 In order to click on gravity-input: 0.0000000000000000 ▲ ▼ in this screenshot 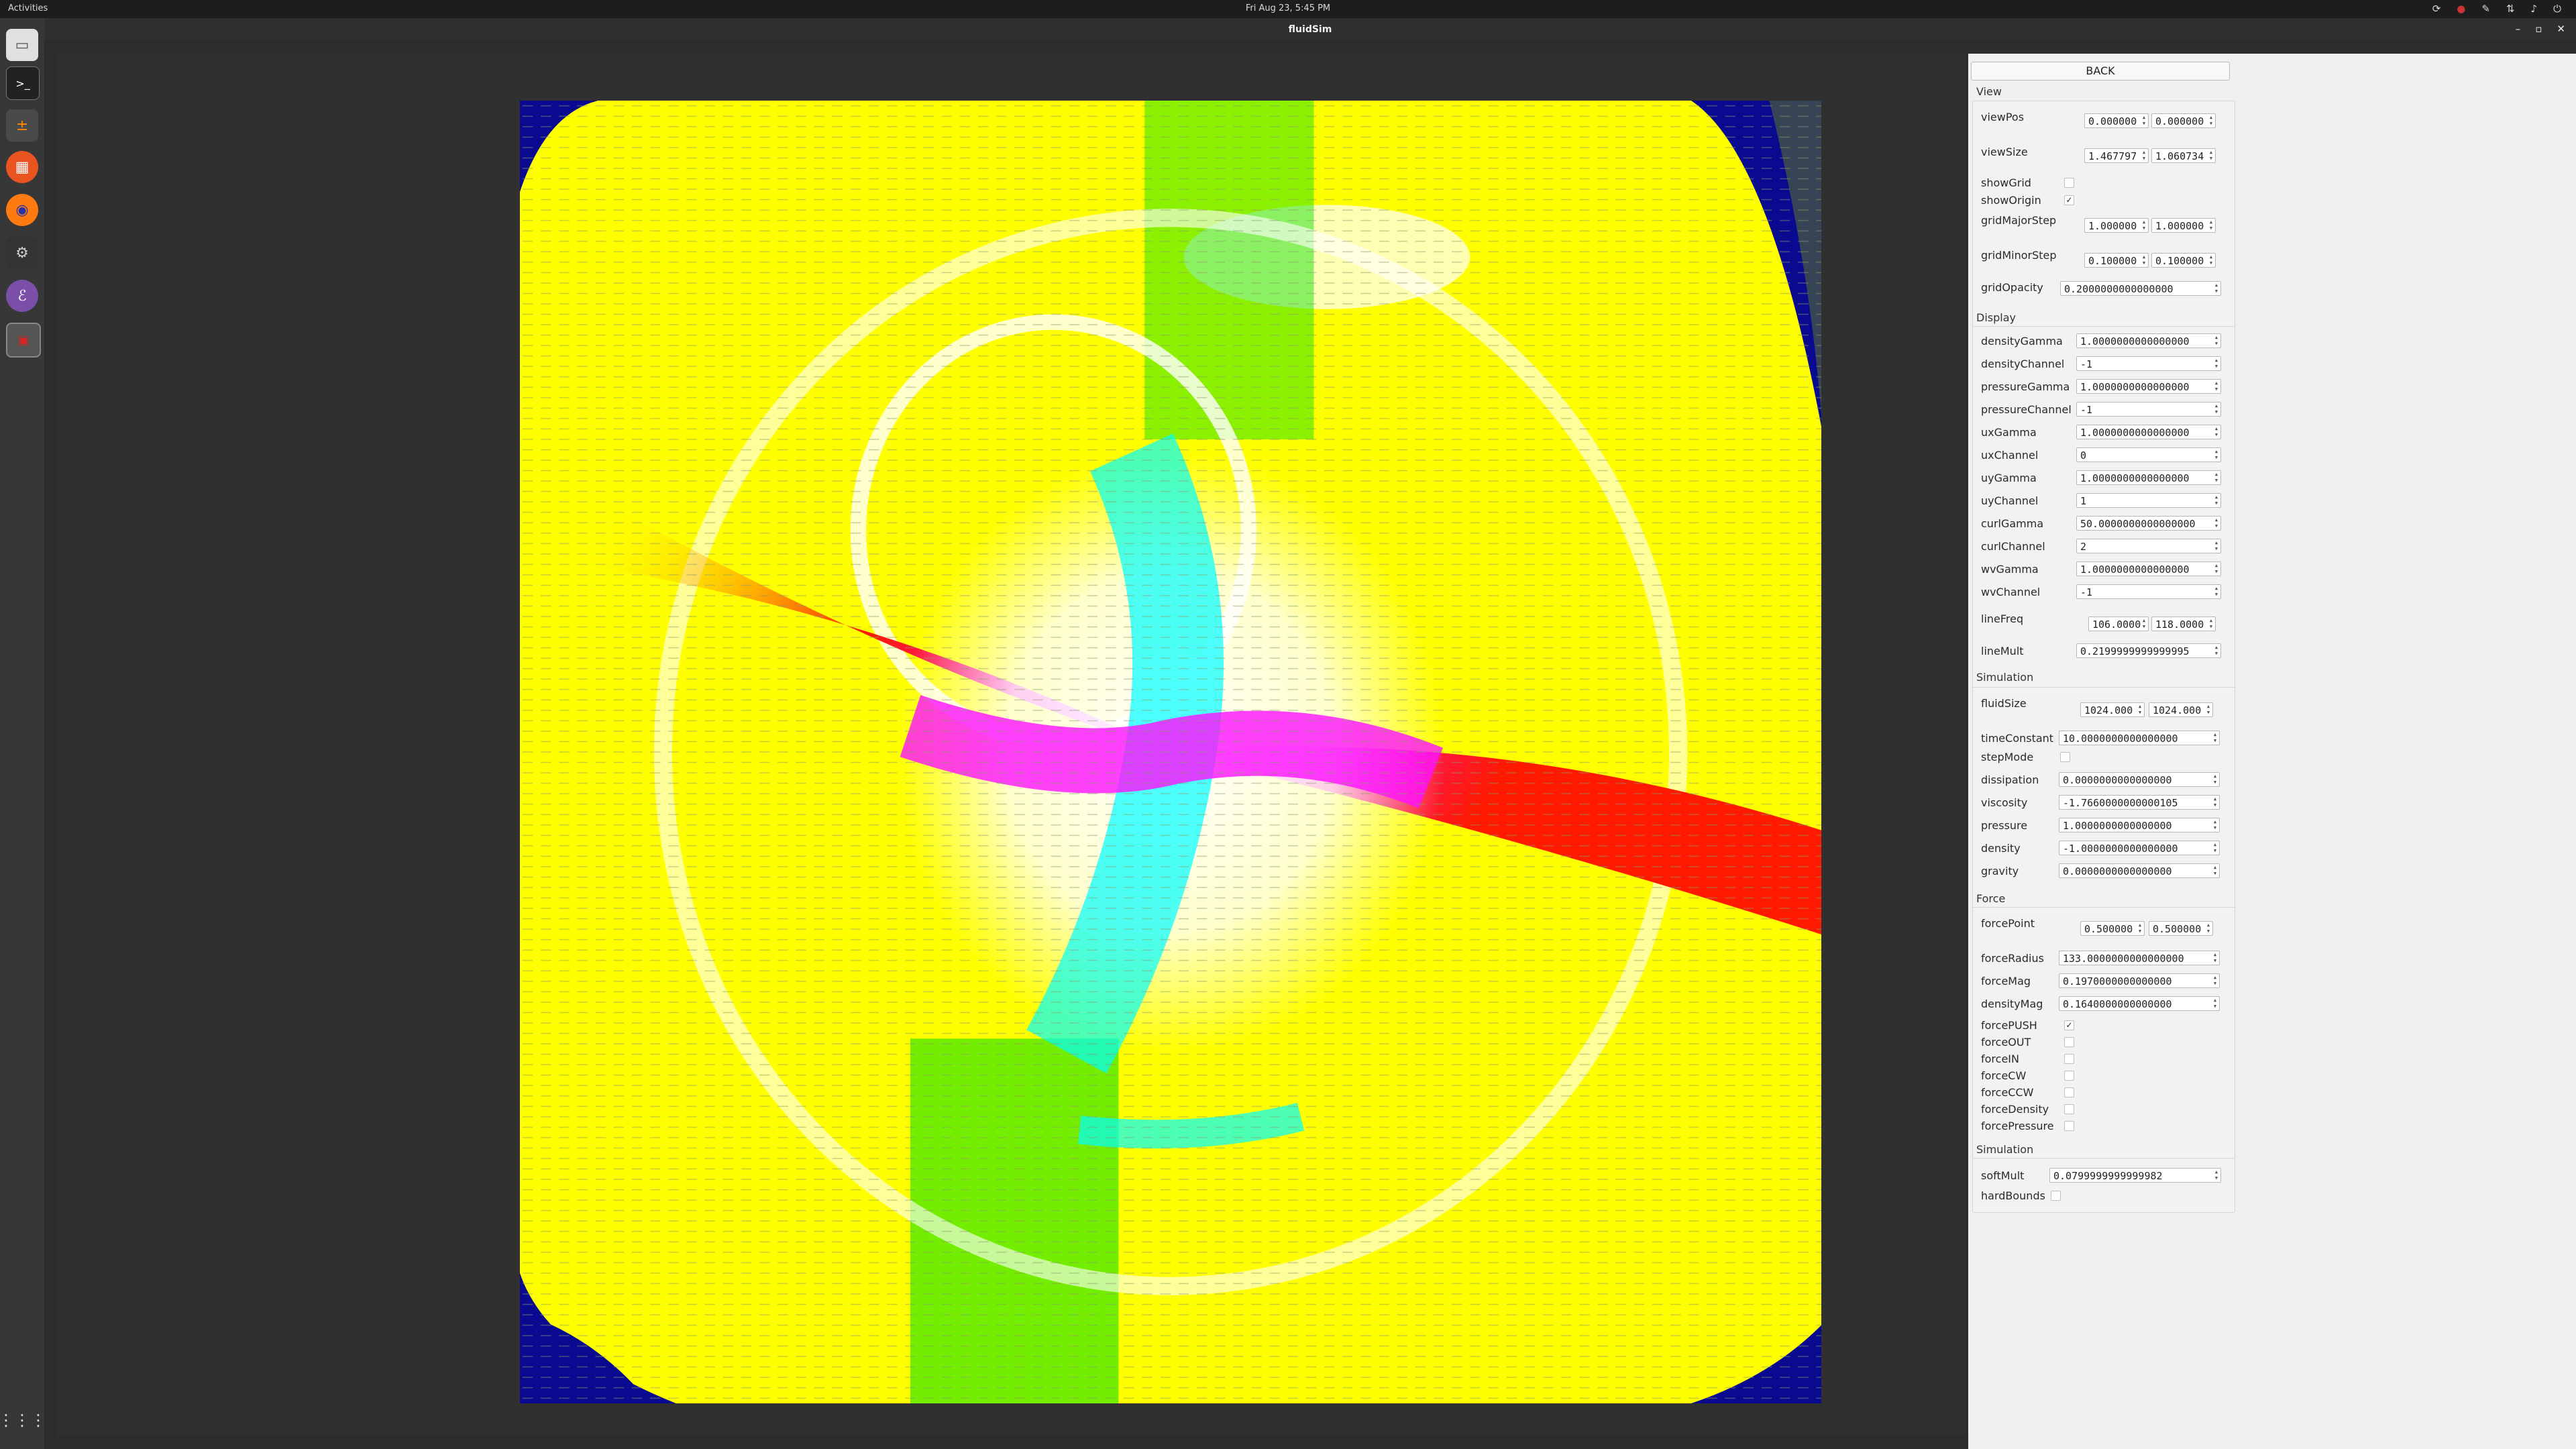, I will do `click(2139, 870)`.